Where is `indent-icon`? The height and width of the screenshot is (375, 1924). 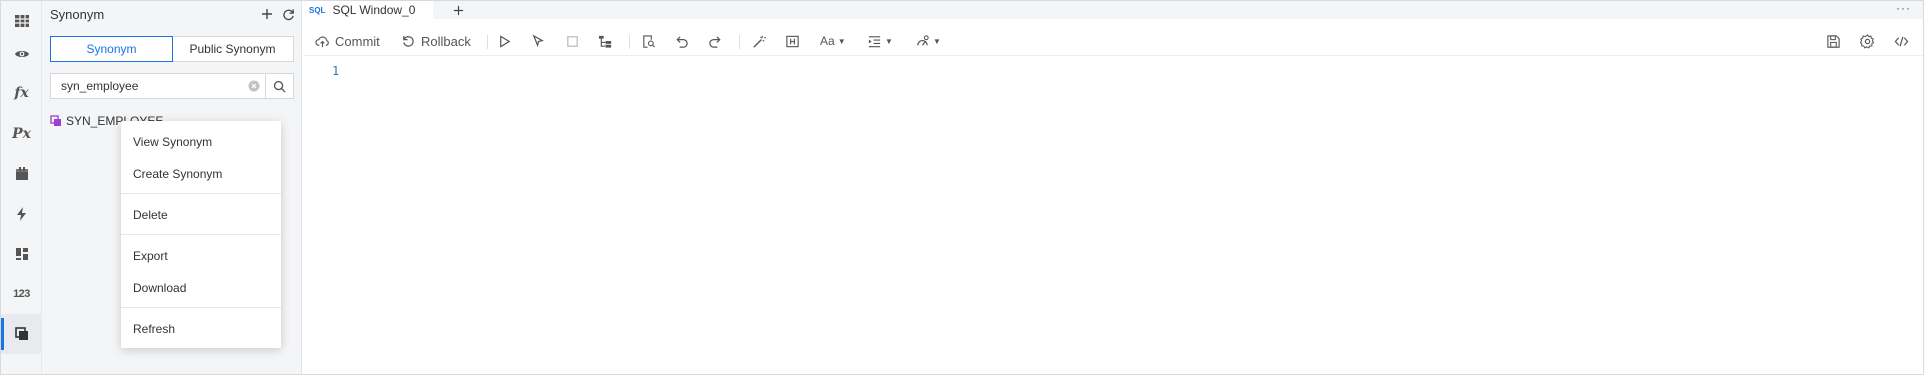
indent-icon is located at coordinates (874, 41).